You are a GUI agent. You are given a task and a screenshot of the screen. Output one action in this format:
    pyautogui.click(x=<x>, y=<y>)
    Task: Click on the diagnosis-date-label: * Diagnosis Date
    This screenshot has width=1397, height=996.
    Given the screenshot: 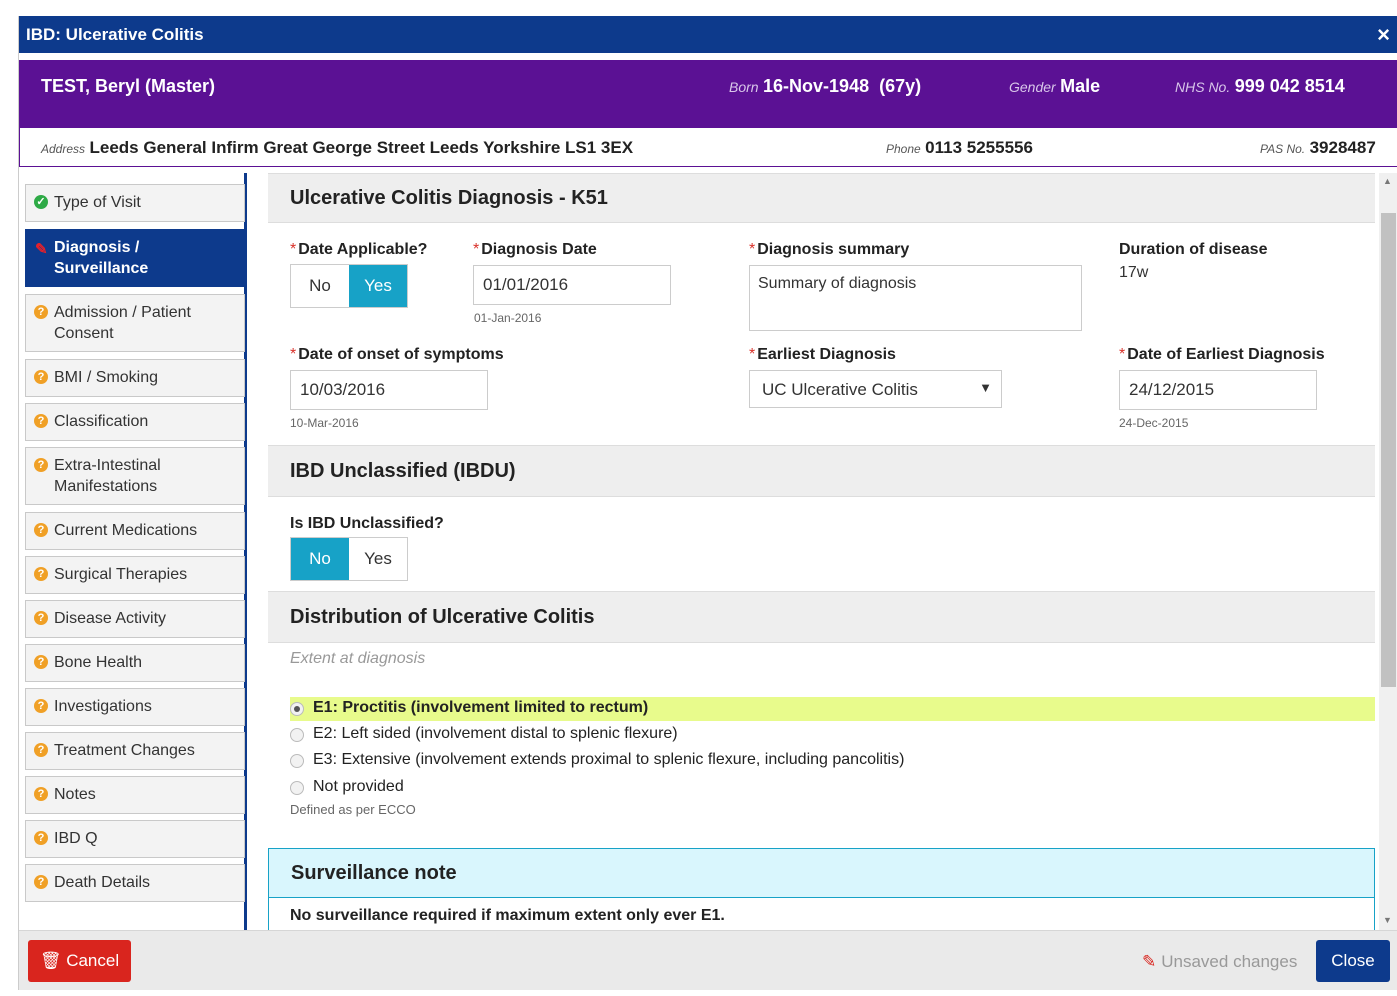 What is the action you would take?
    pyautogui.click(x=535, y=249)
    